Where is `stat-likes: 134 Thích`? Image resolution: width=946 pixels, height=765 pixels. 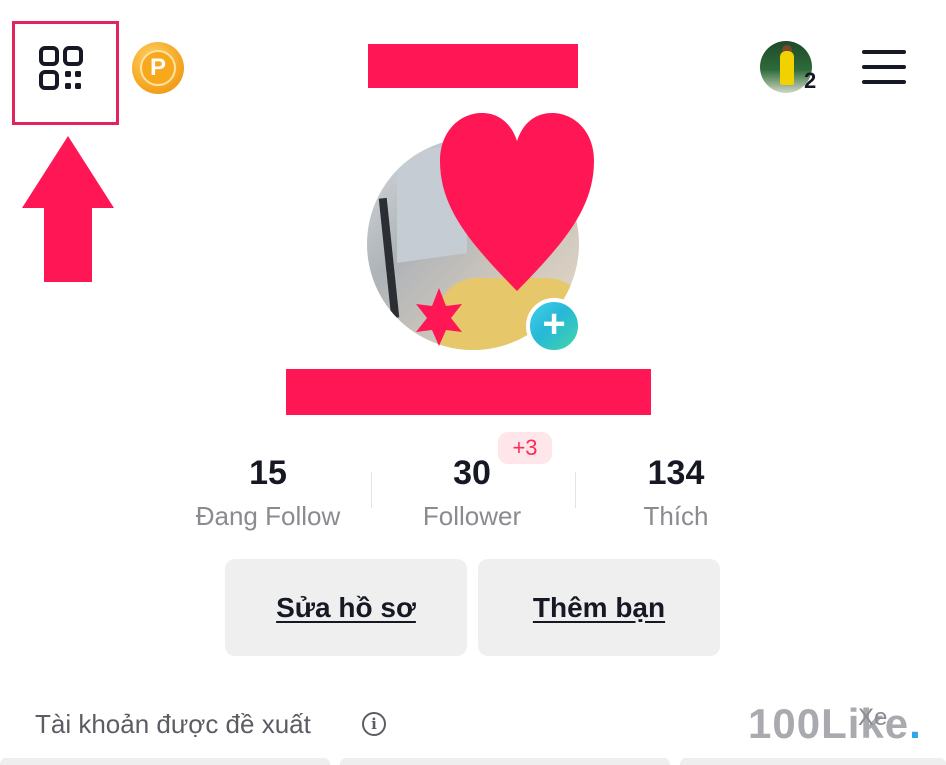
stat-likes: 134 Thích is located at coordinates (676, 492).